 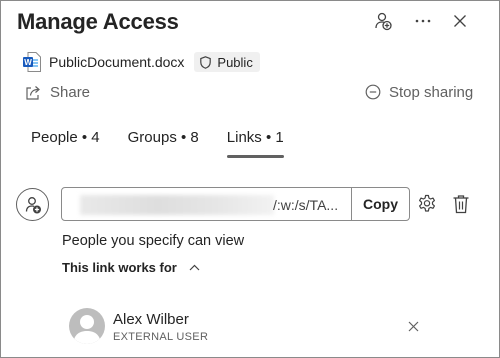 What do you see at coordinates (380, 204) in the screenshot?
I see `copy-button: Copy` at bounding box center [380, 204].